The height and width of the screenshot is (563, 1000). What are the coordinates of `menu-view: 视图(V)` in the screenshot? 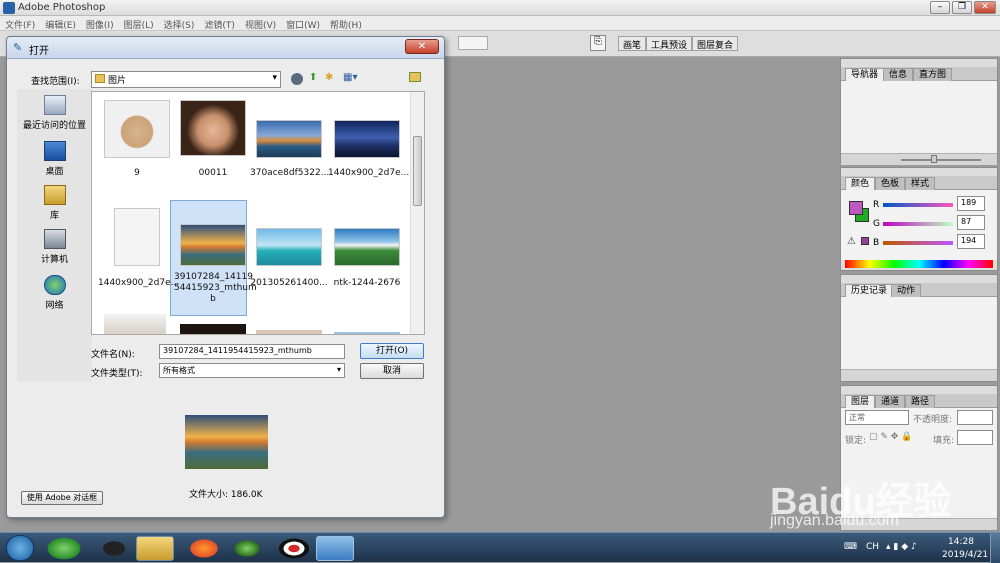 It's located at (260, 23).